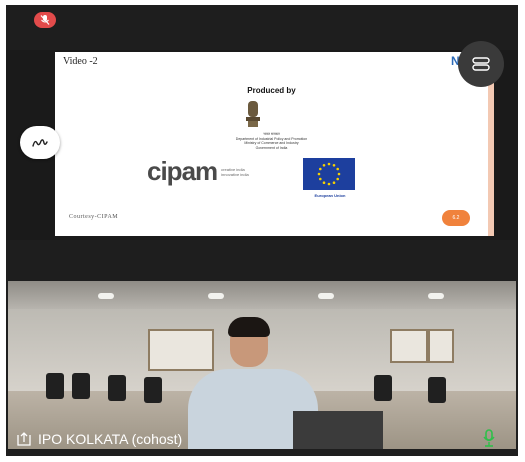  I want to click on cipam-logo: cipam creative india innovative india, so click(198, 171).